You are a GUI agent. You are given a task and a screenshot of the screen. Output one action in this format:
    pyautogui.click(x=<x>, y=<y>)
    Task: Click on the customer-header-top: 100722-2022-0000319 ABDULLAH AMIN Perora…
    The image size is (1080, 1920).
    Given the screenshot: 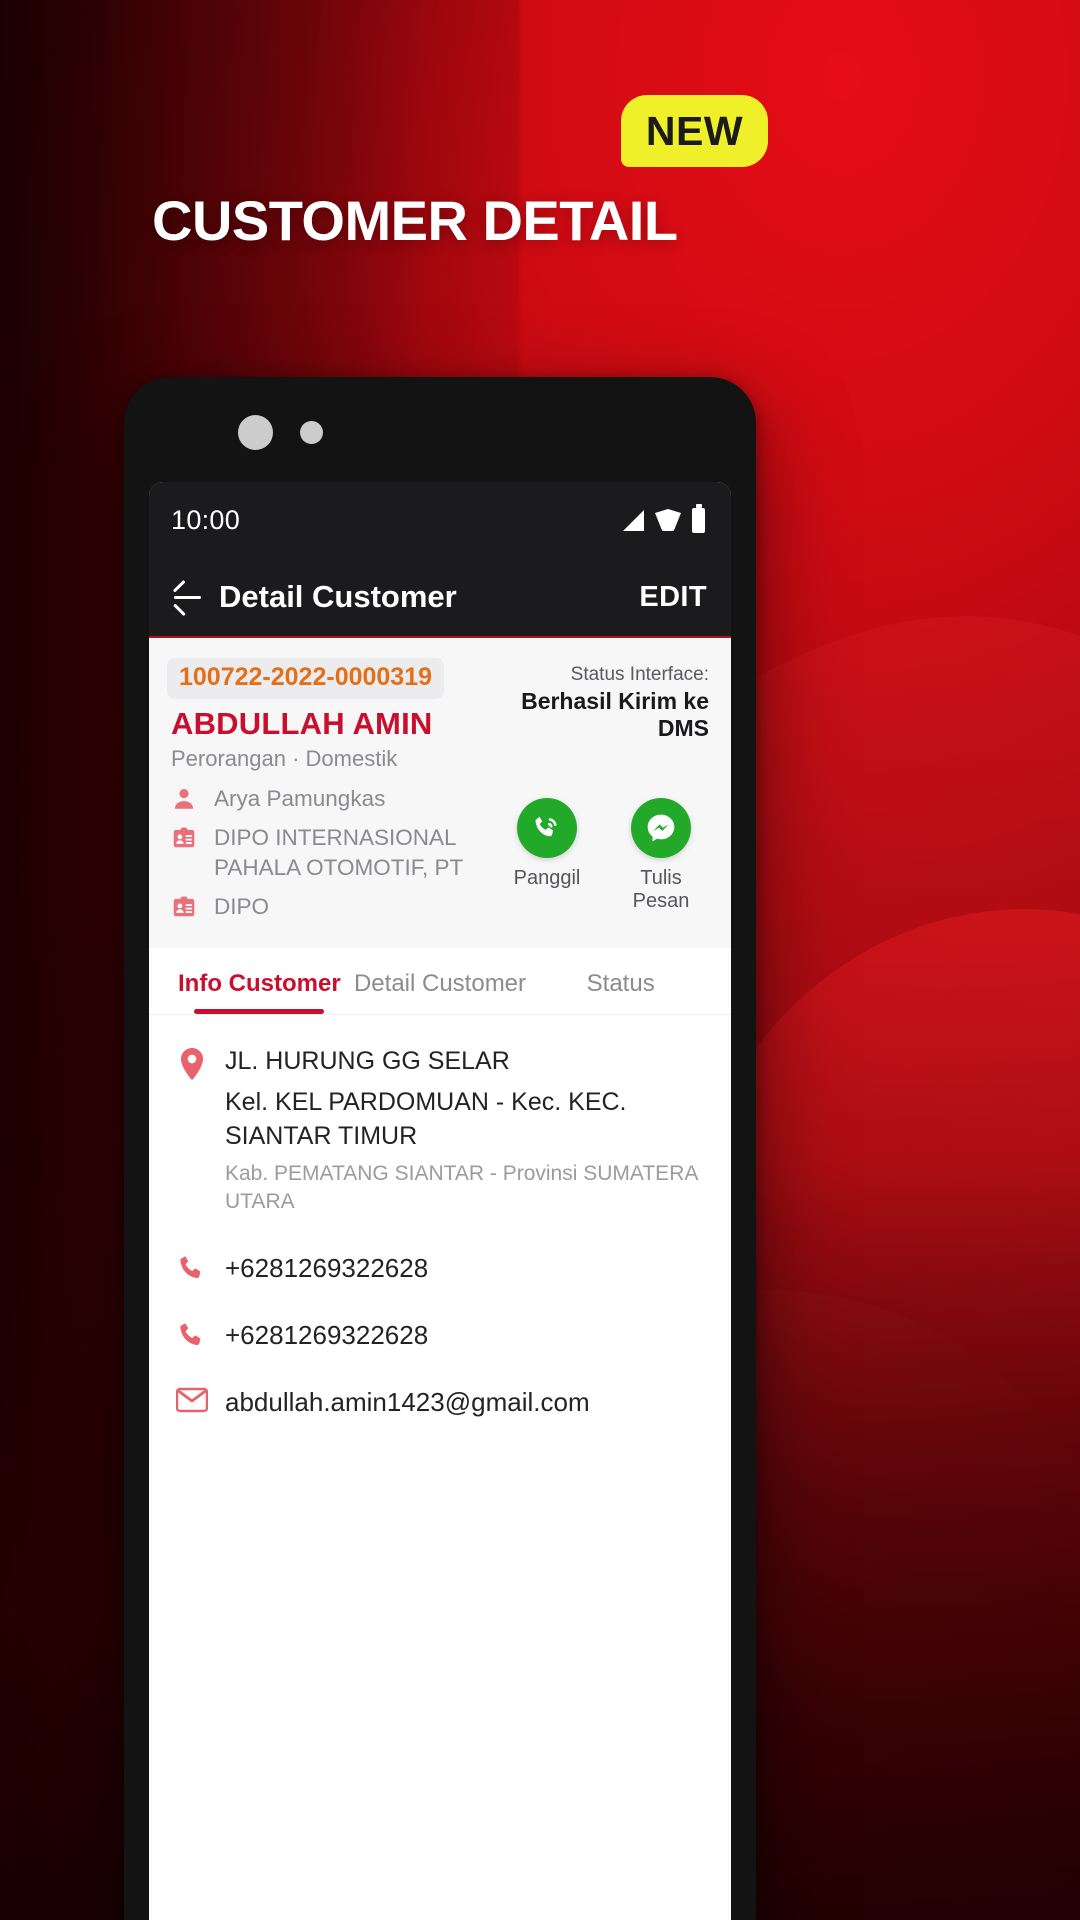 What is the action you would take?
    pyautogui.click(x=438, y=715)
    